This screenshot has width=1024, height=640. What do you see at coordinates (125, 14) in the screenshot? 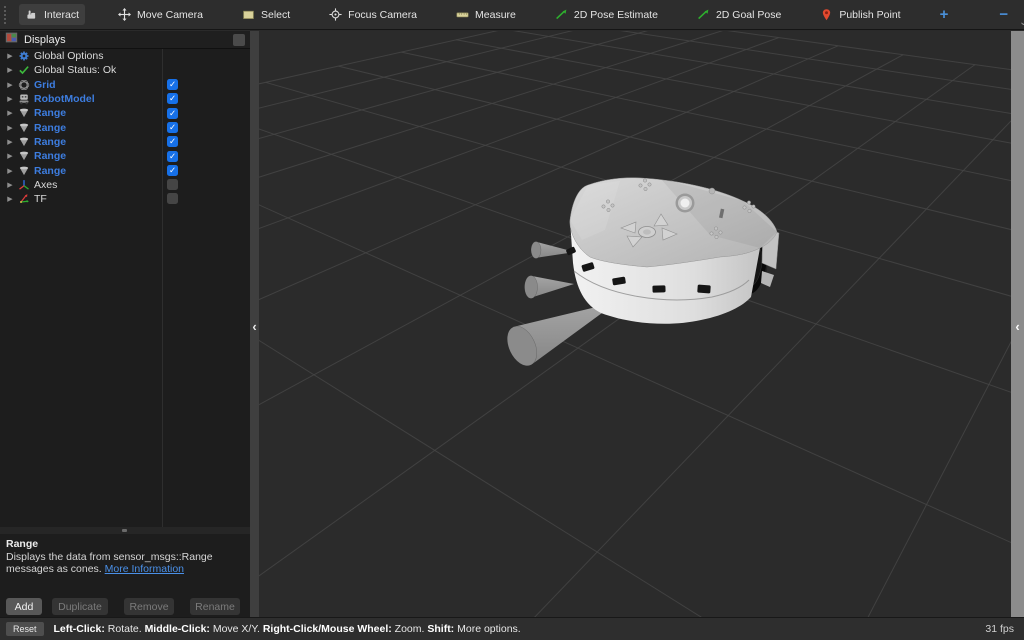
I see `move-camera-icon` at bounding box center [125, 14].